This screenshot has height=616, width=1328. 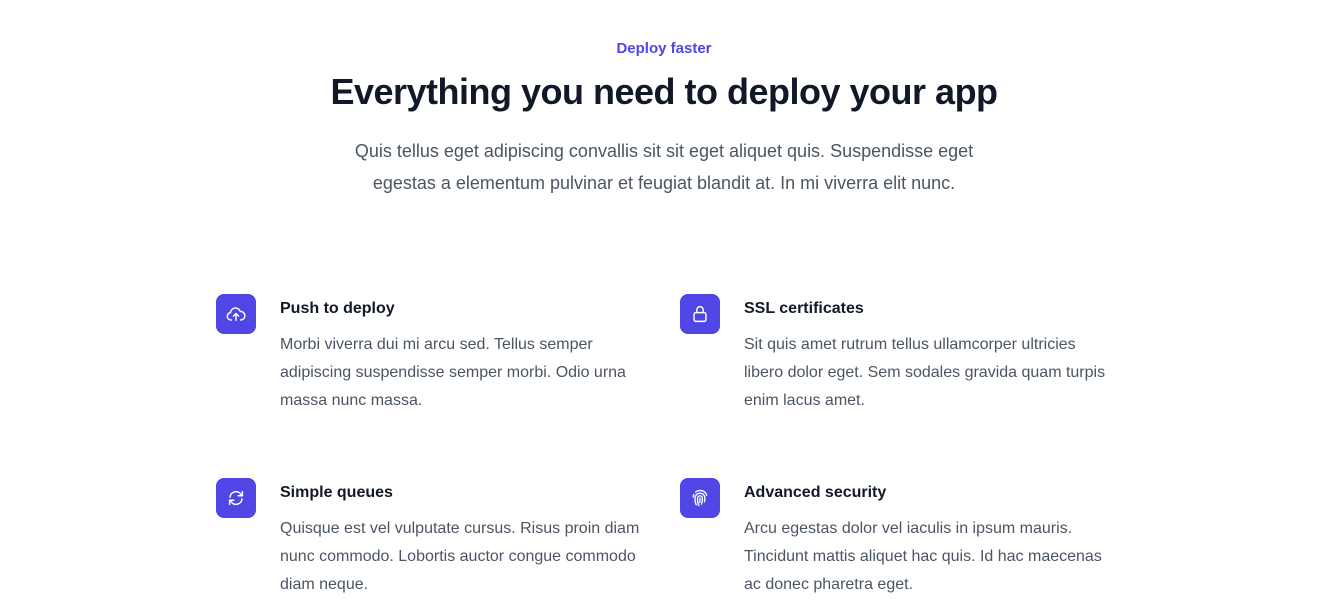 What do you see at coordinates (236, 498) in the screenshot?
I see `refresh-icon` at bounding box center [236, 498].